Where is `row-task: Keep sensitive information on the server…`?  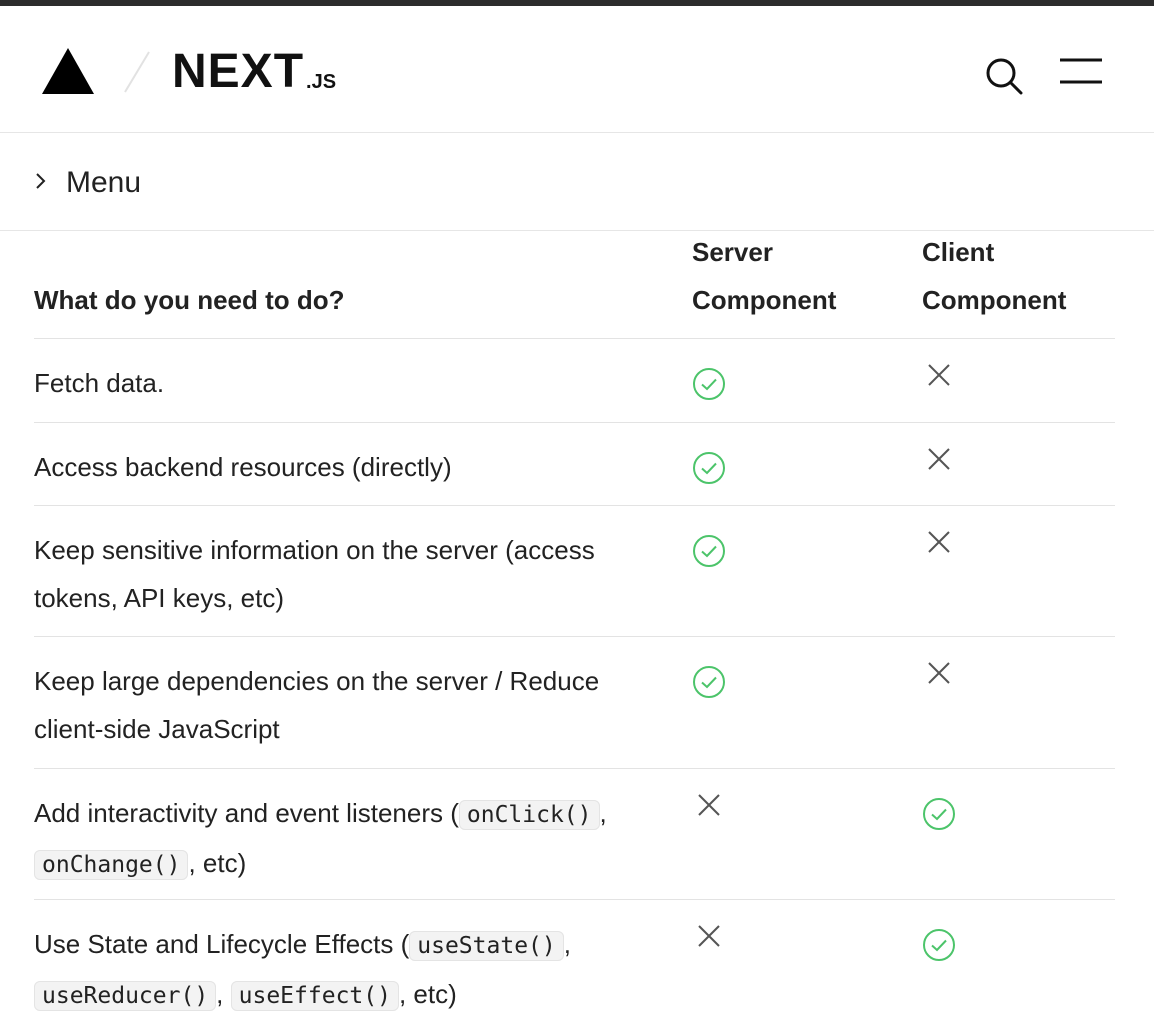 row-task: Keep sensitive information on the server… is located at coordinates (314, 574).